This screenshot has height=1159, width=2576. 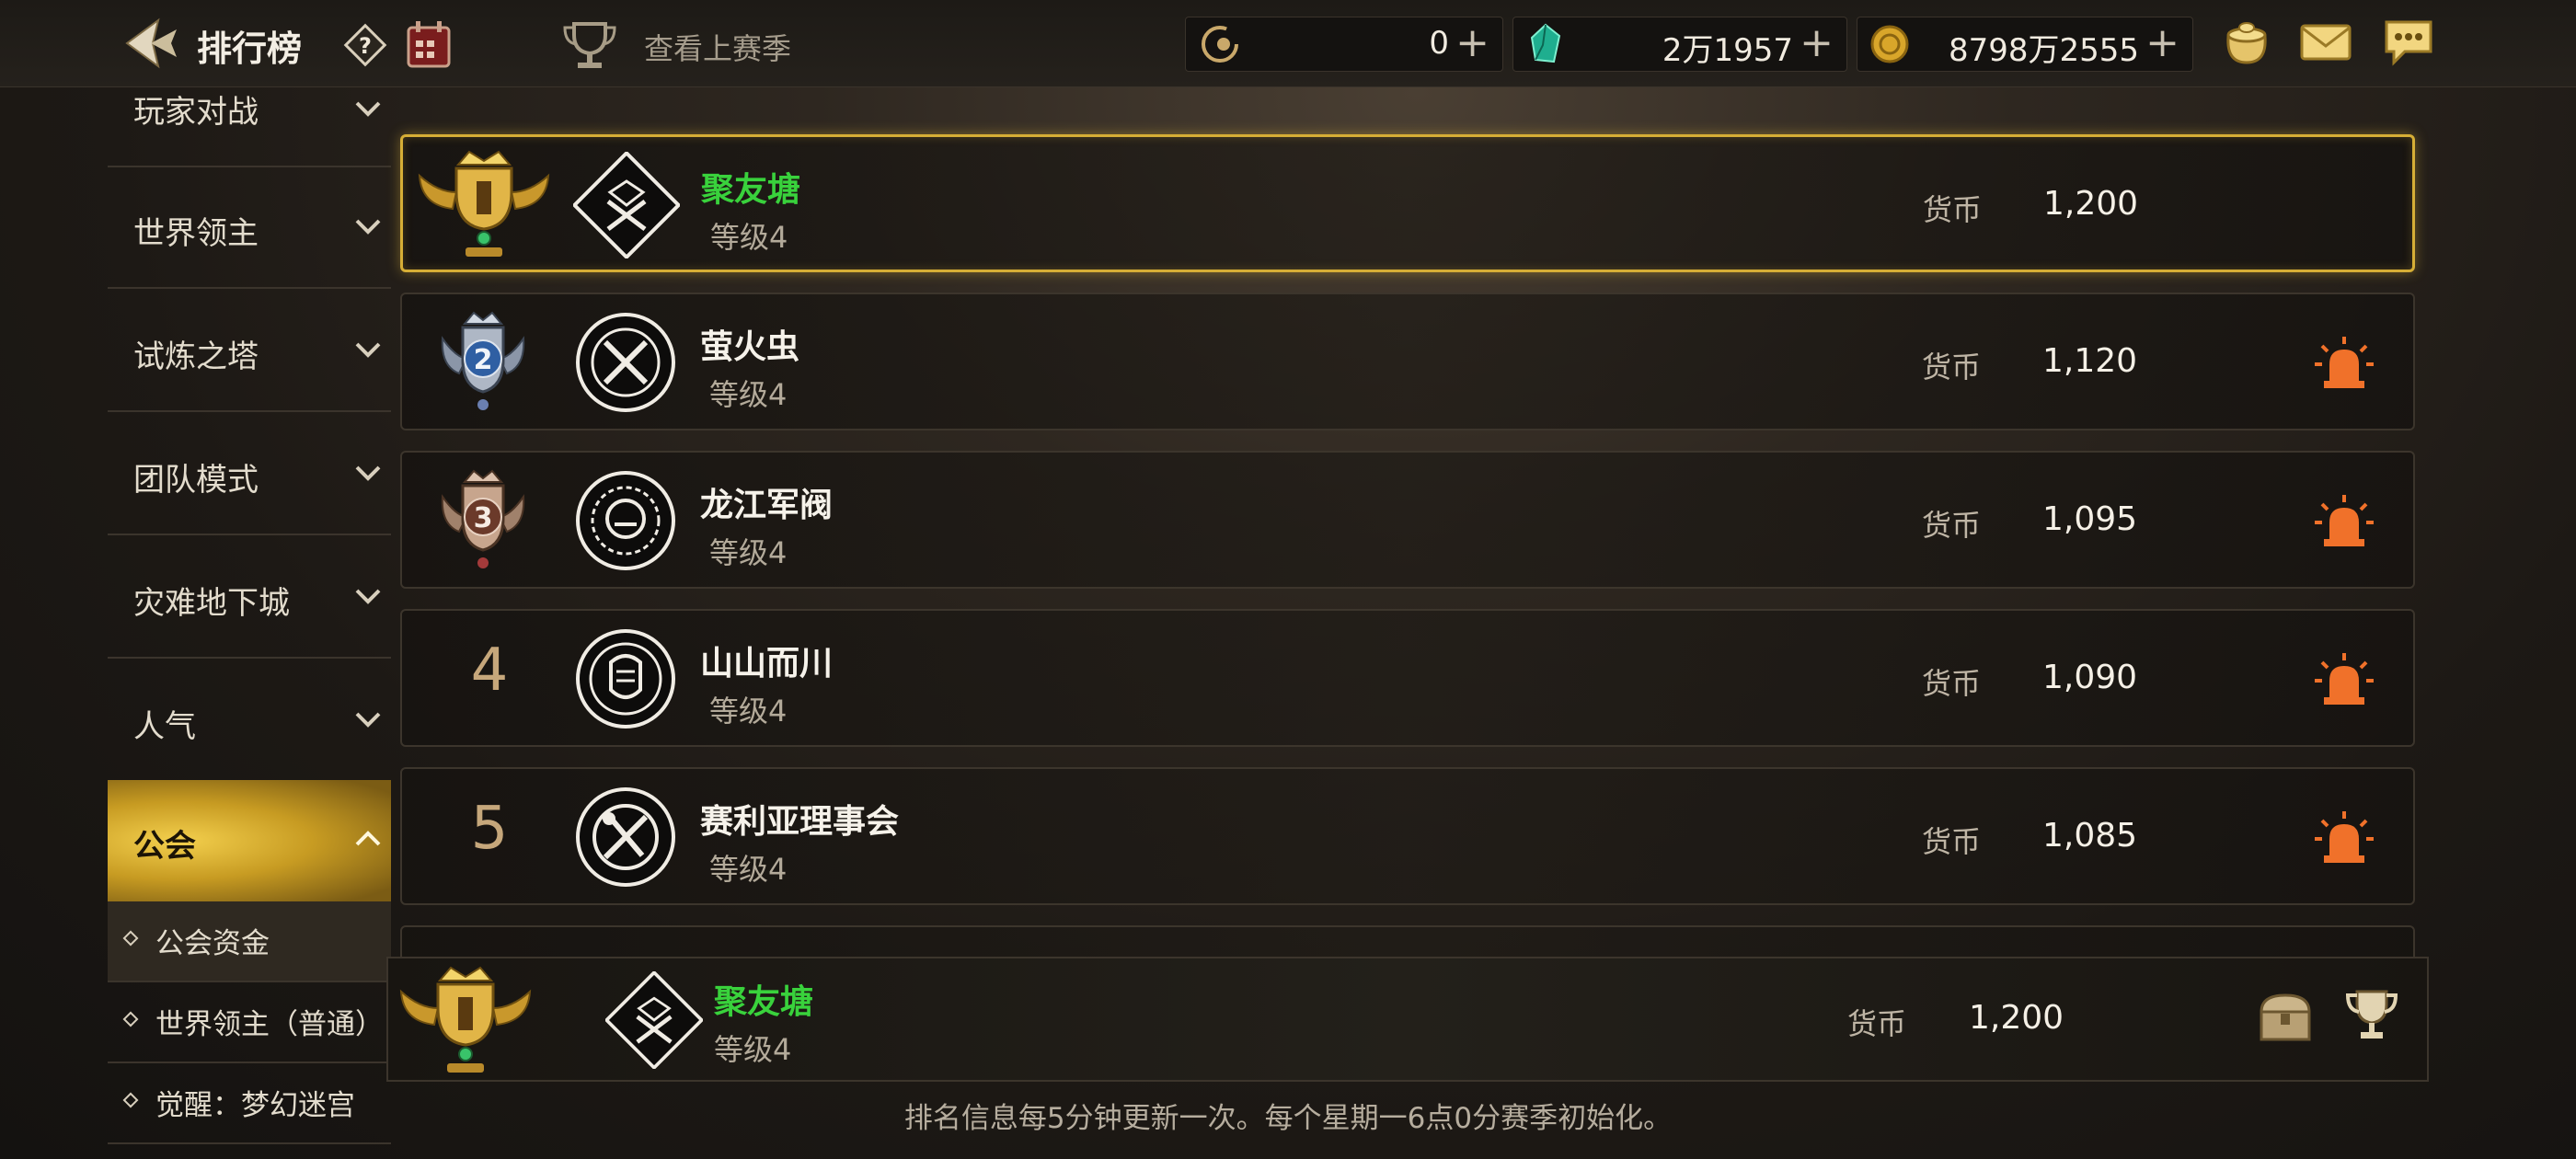 What do you see at coordinates (211, 603) in the screenshot?
I see `sidebar-item-label: 灾难地下城` at bounding box center [211, 603].